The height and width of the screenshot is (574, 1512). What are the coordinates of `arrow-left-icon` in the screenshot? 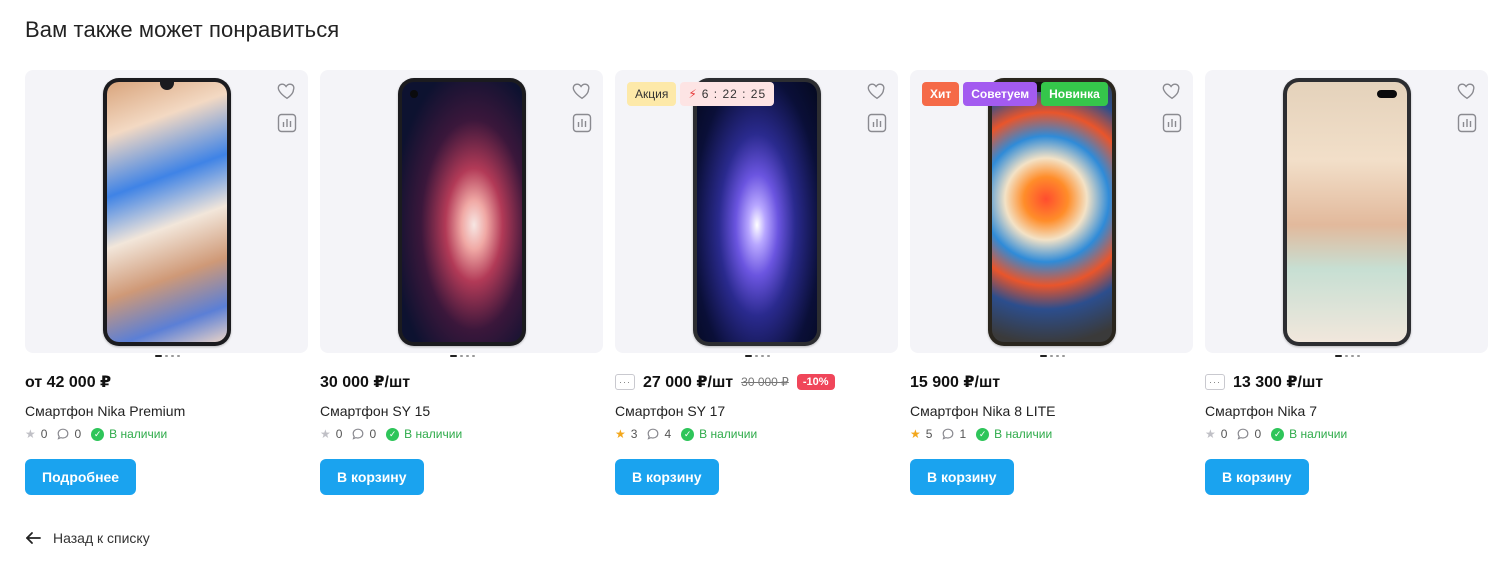 It's located at (33, 538).